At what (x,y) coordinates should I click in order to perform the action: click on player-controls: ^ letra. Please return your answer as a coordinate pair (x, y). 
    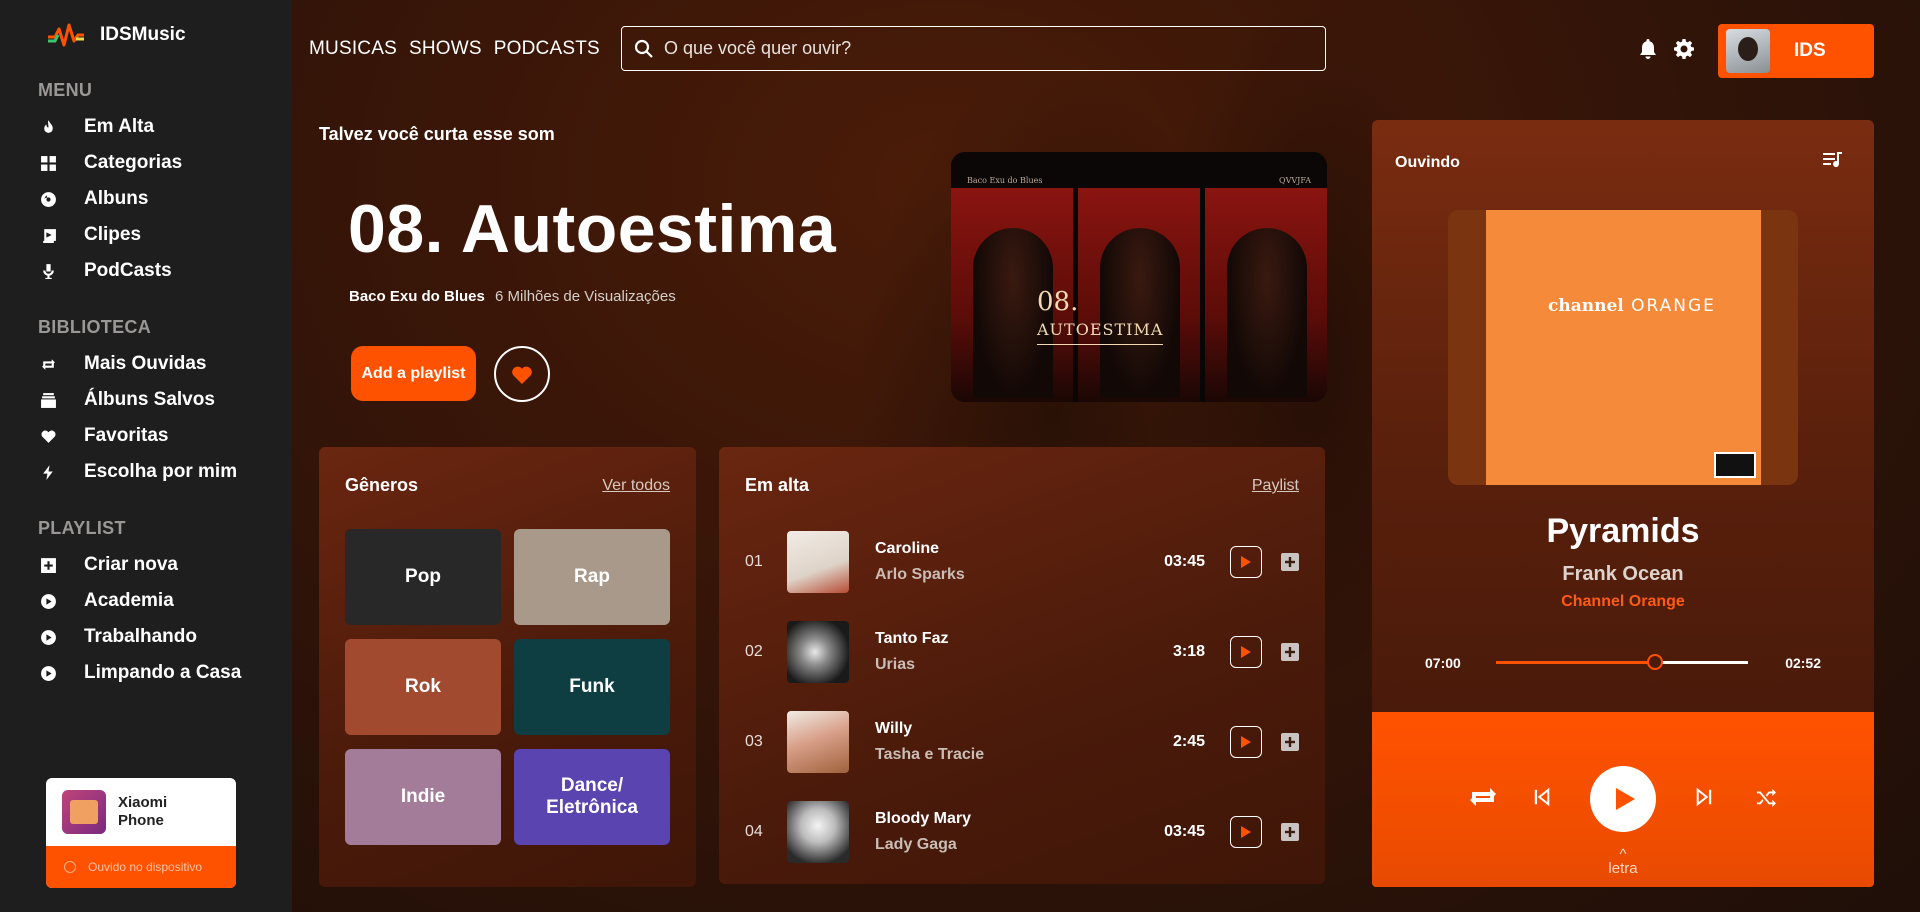
    Looking at the image, I should click on (1623, 799).